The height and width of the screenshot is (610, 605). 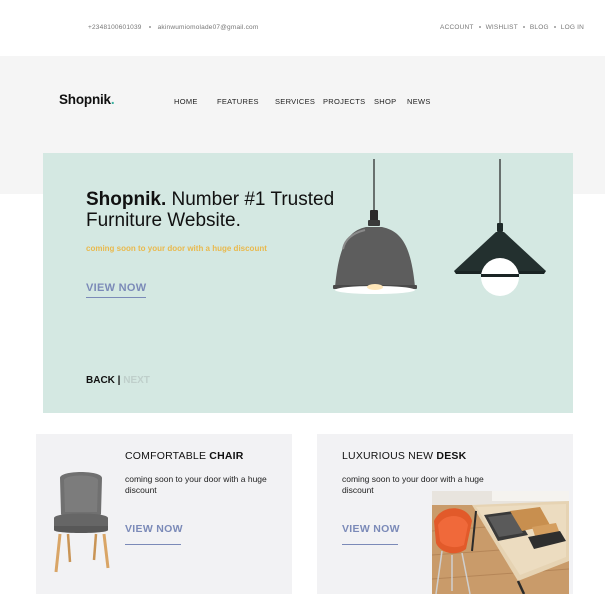 I want to click on chair-image, so click(x=82, y=522).